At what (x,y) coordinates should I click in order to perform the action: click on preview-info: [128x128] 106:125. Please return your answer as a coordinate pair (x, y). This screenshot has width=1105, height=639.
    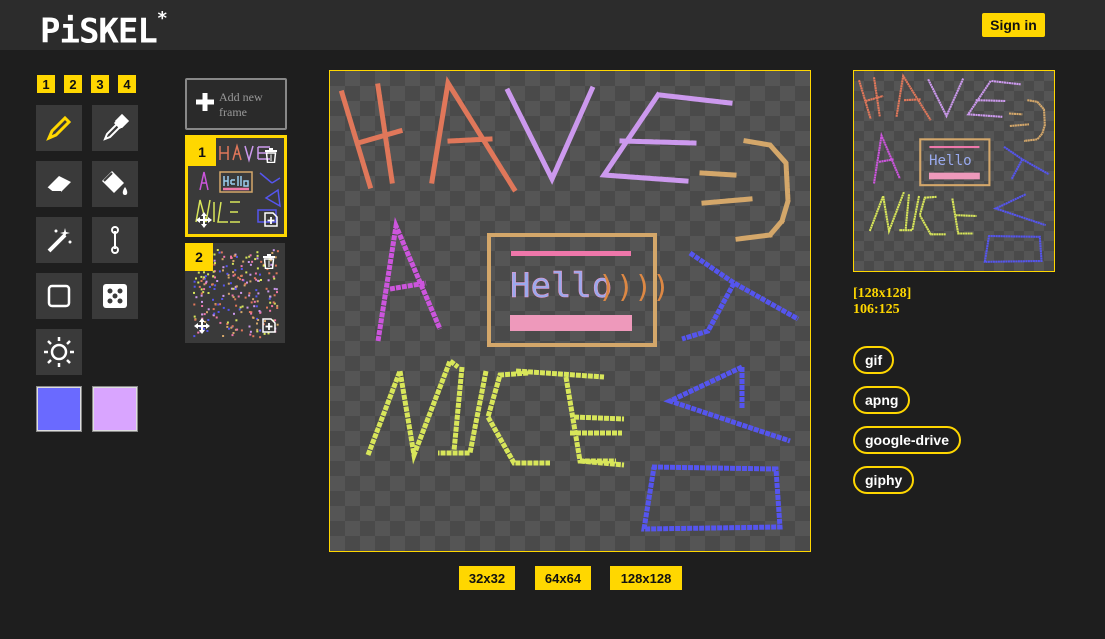
    Looking at the image, I should click on (882, 302).